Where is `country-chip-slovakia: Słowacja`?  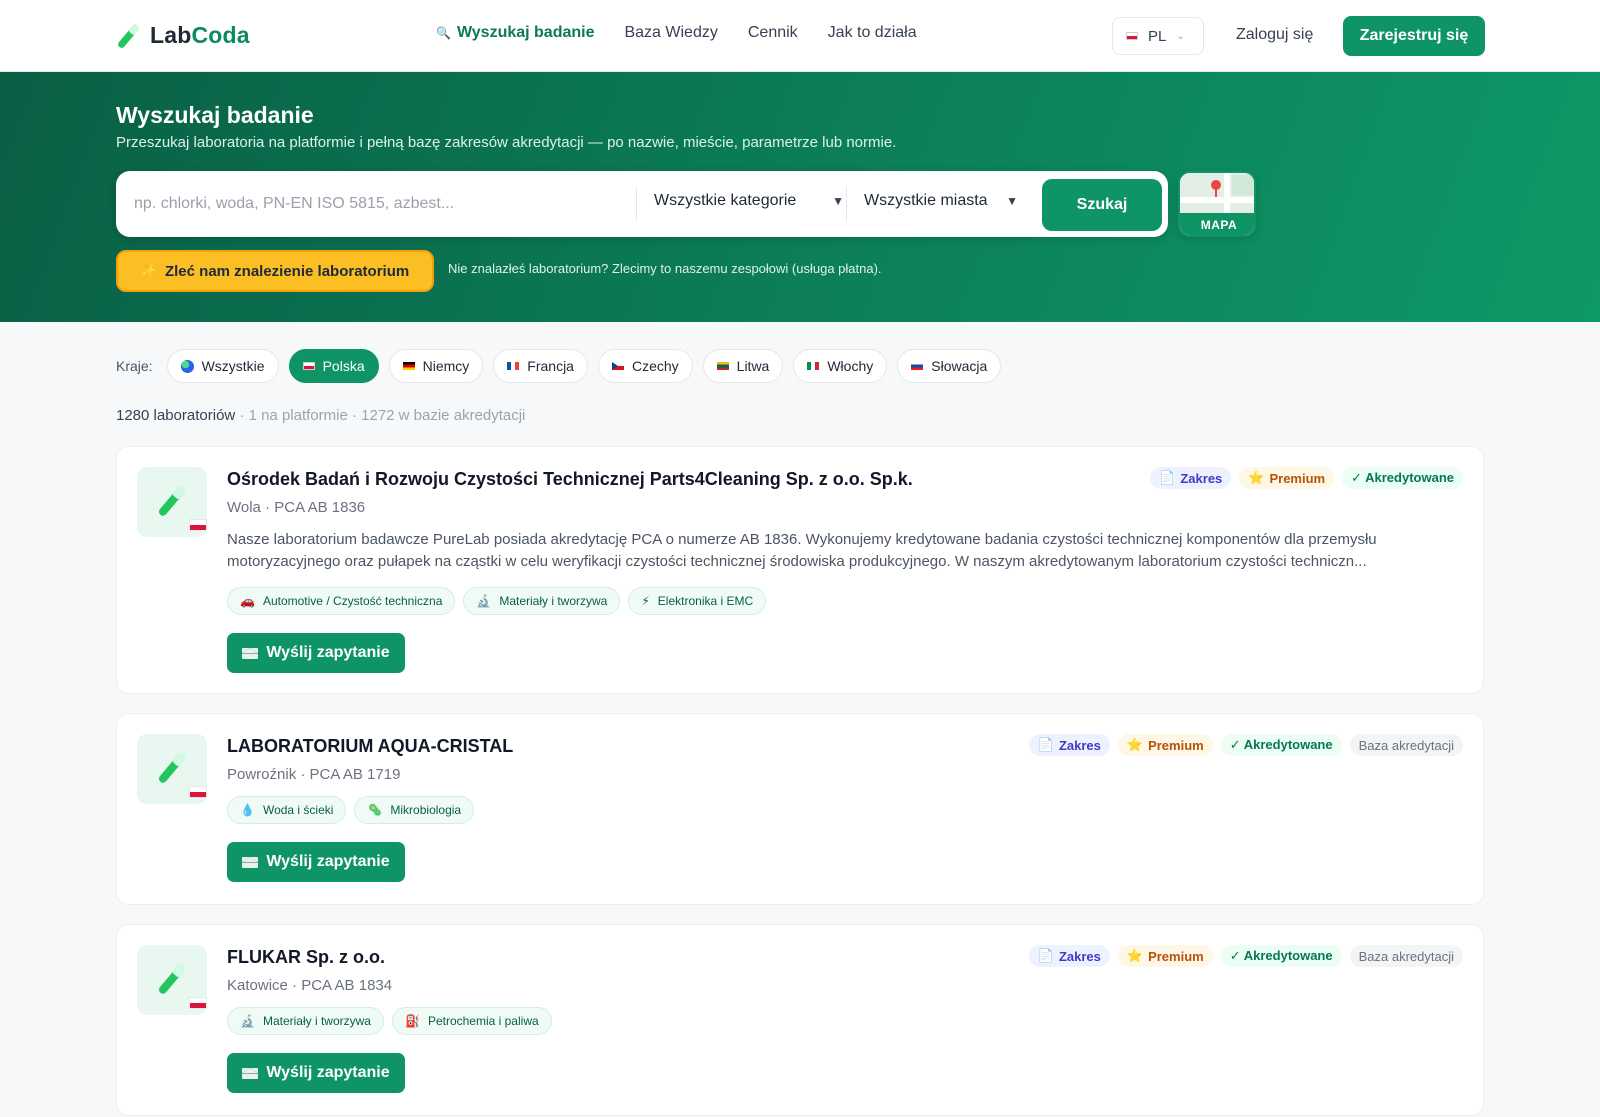 country-chip-slovakia: Słowacja is located at coordinates (949, 366).